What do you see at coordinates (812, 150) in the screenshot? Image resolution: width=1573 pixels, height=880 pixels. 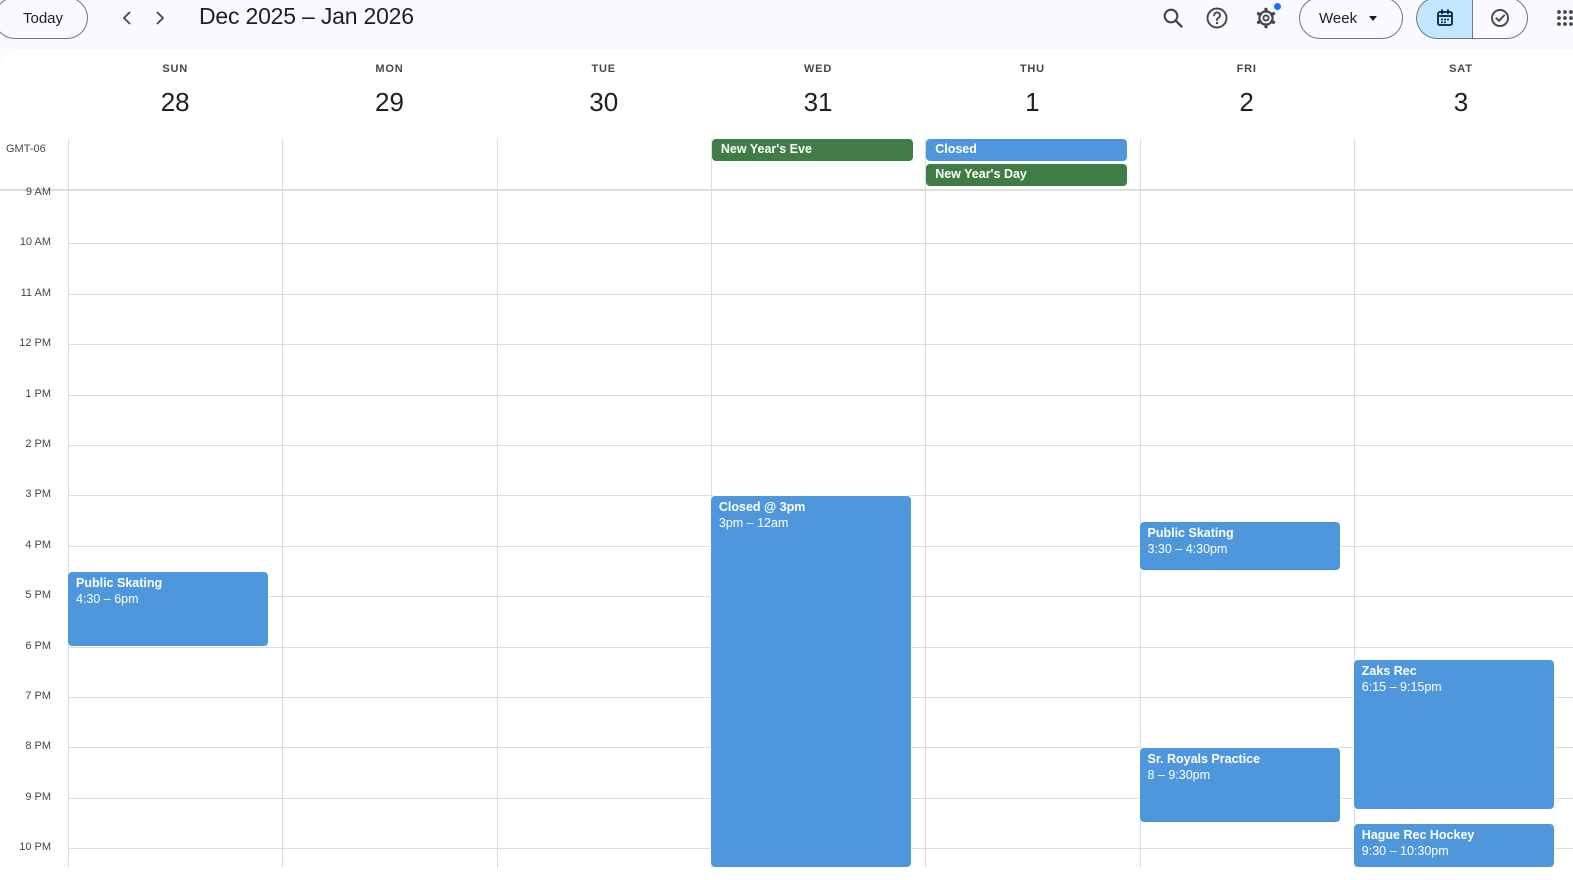 I see `all-day-event-chip: New Year's Eve` at bounding box center [812, 150].